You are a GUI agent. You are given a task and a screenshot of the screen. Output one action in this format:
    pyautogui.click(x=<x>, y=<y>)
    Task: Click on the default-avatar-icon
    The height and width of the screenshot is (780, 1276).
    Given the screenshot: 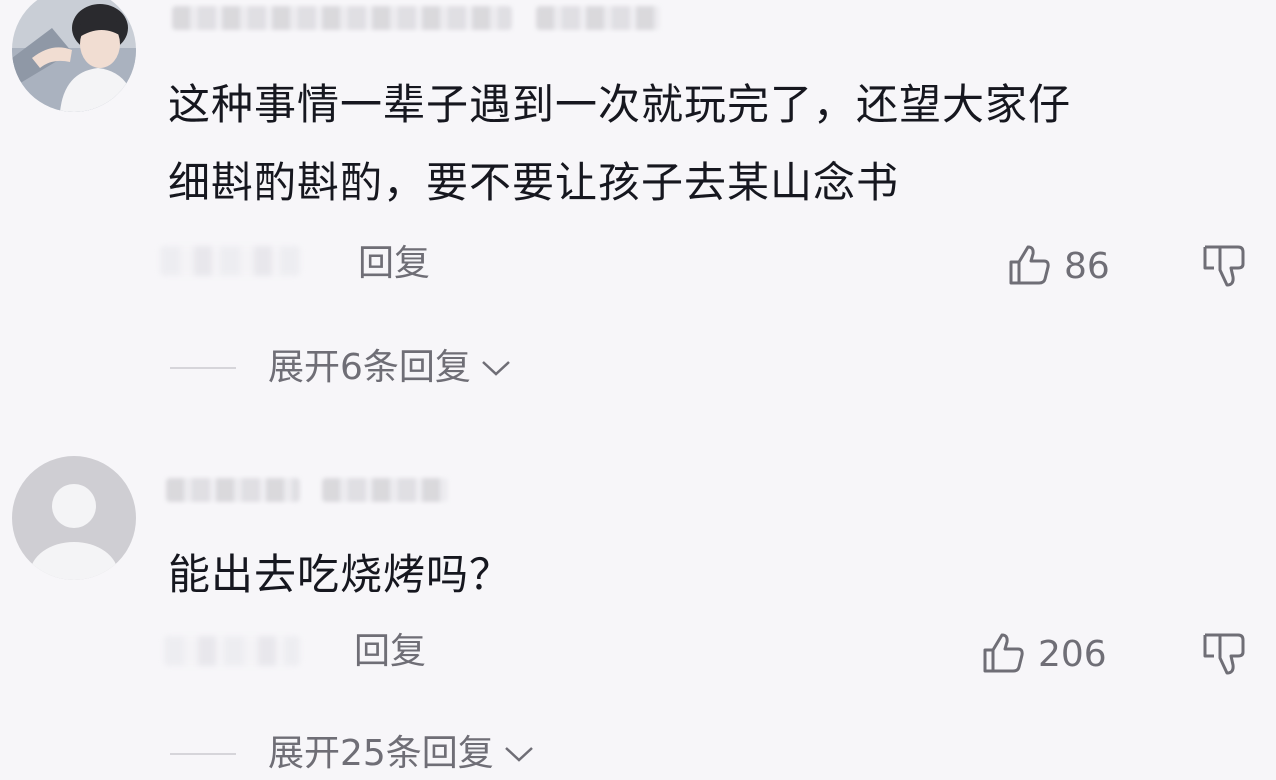 What is the action you would take?
    pyautogui.click(x=74, y=518)
    